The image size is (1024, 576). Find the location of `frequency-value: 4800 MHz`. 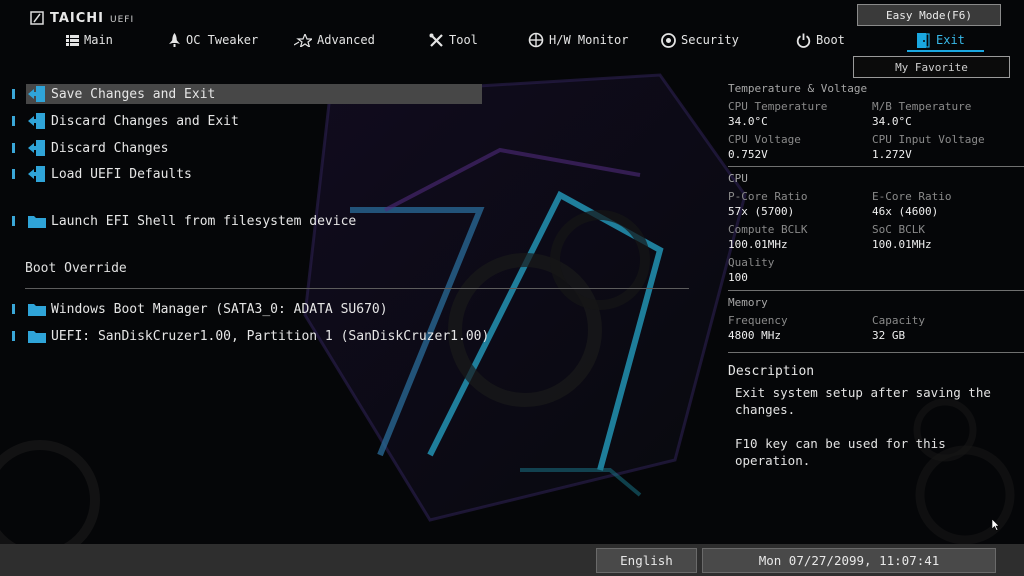

frequency-value: 4800 MHz is located at coordinates (754, 335).